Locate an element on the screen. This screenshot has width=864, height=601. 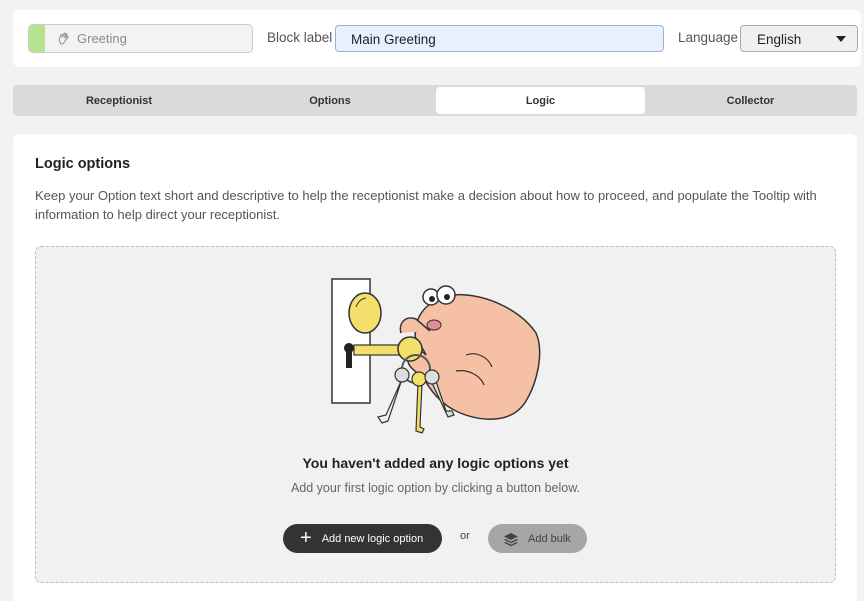
tab-options: Options is located at coordinates (330, 100).